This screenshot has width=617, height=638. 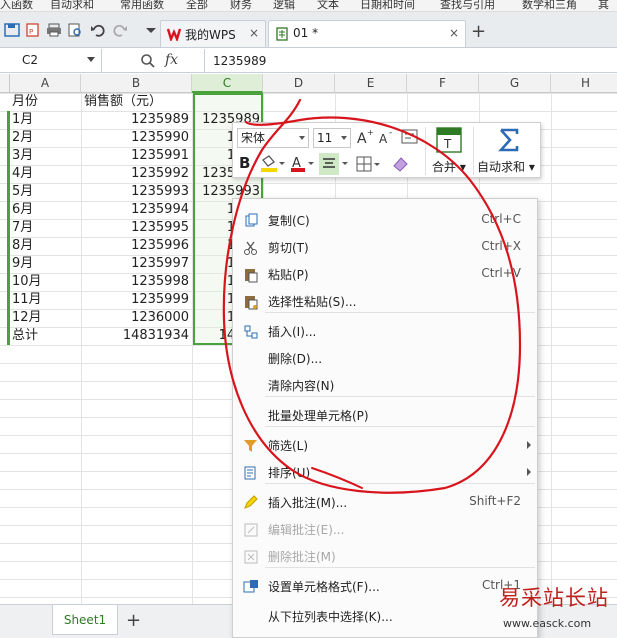 I want to click on autosum-button: 自动求和 ▾, so click(x=506, y=166).